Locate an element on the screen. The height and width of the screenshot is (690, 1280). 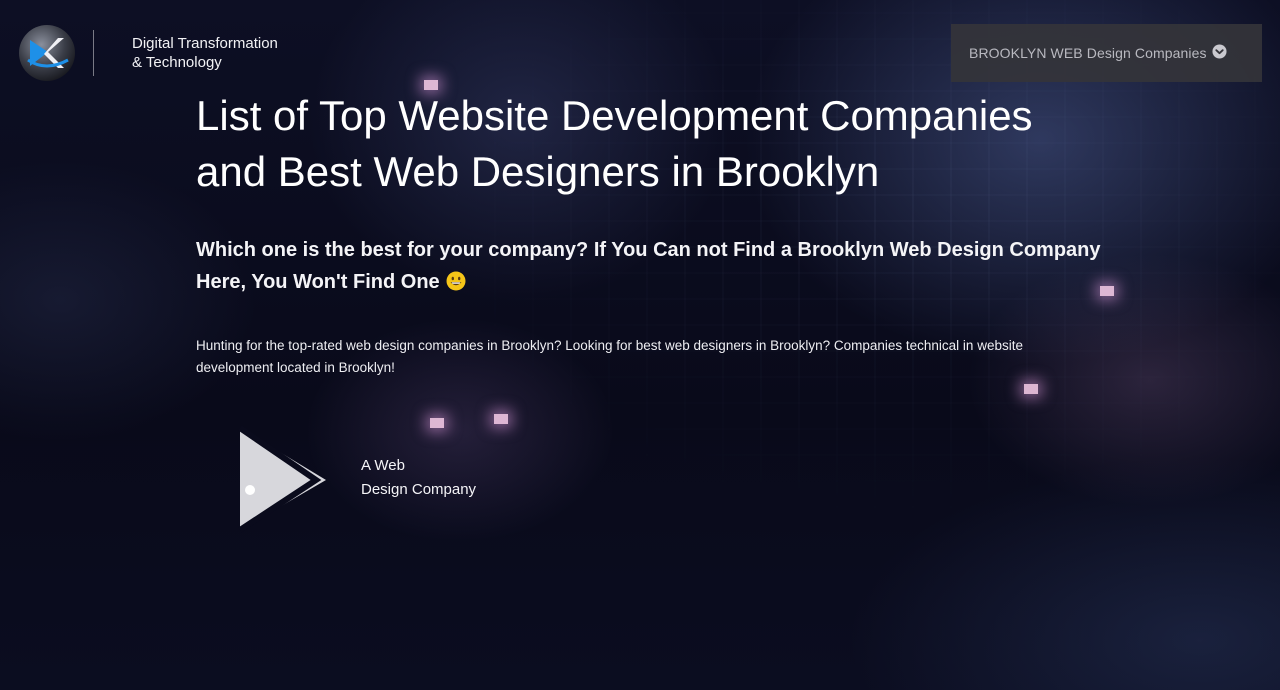
company-logo-icon is located at coordinates (47, 53).